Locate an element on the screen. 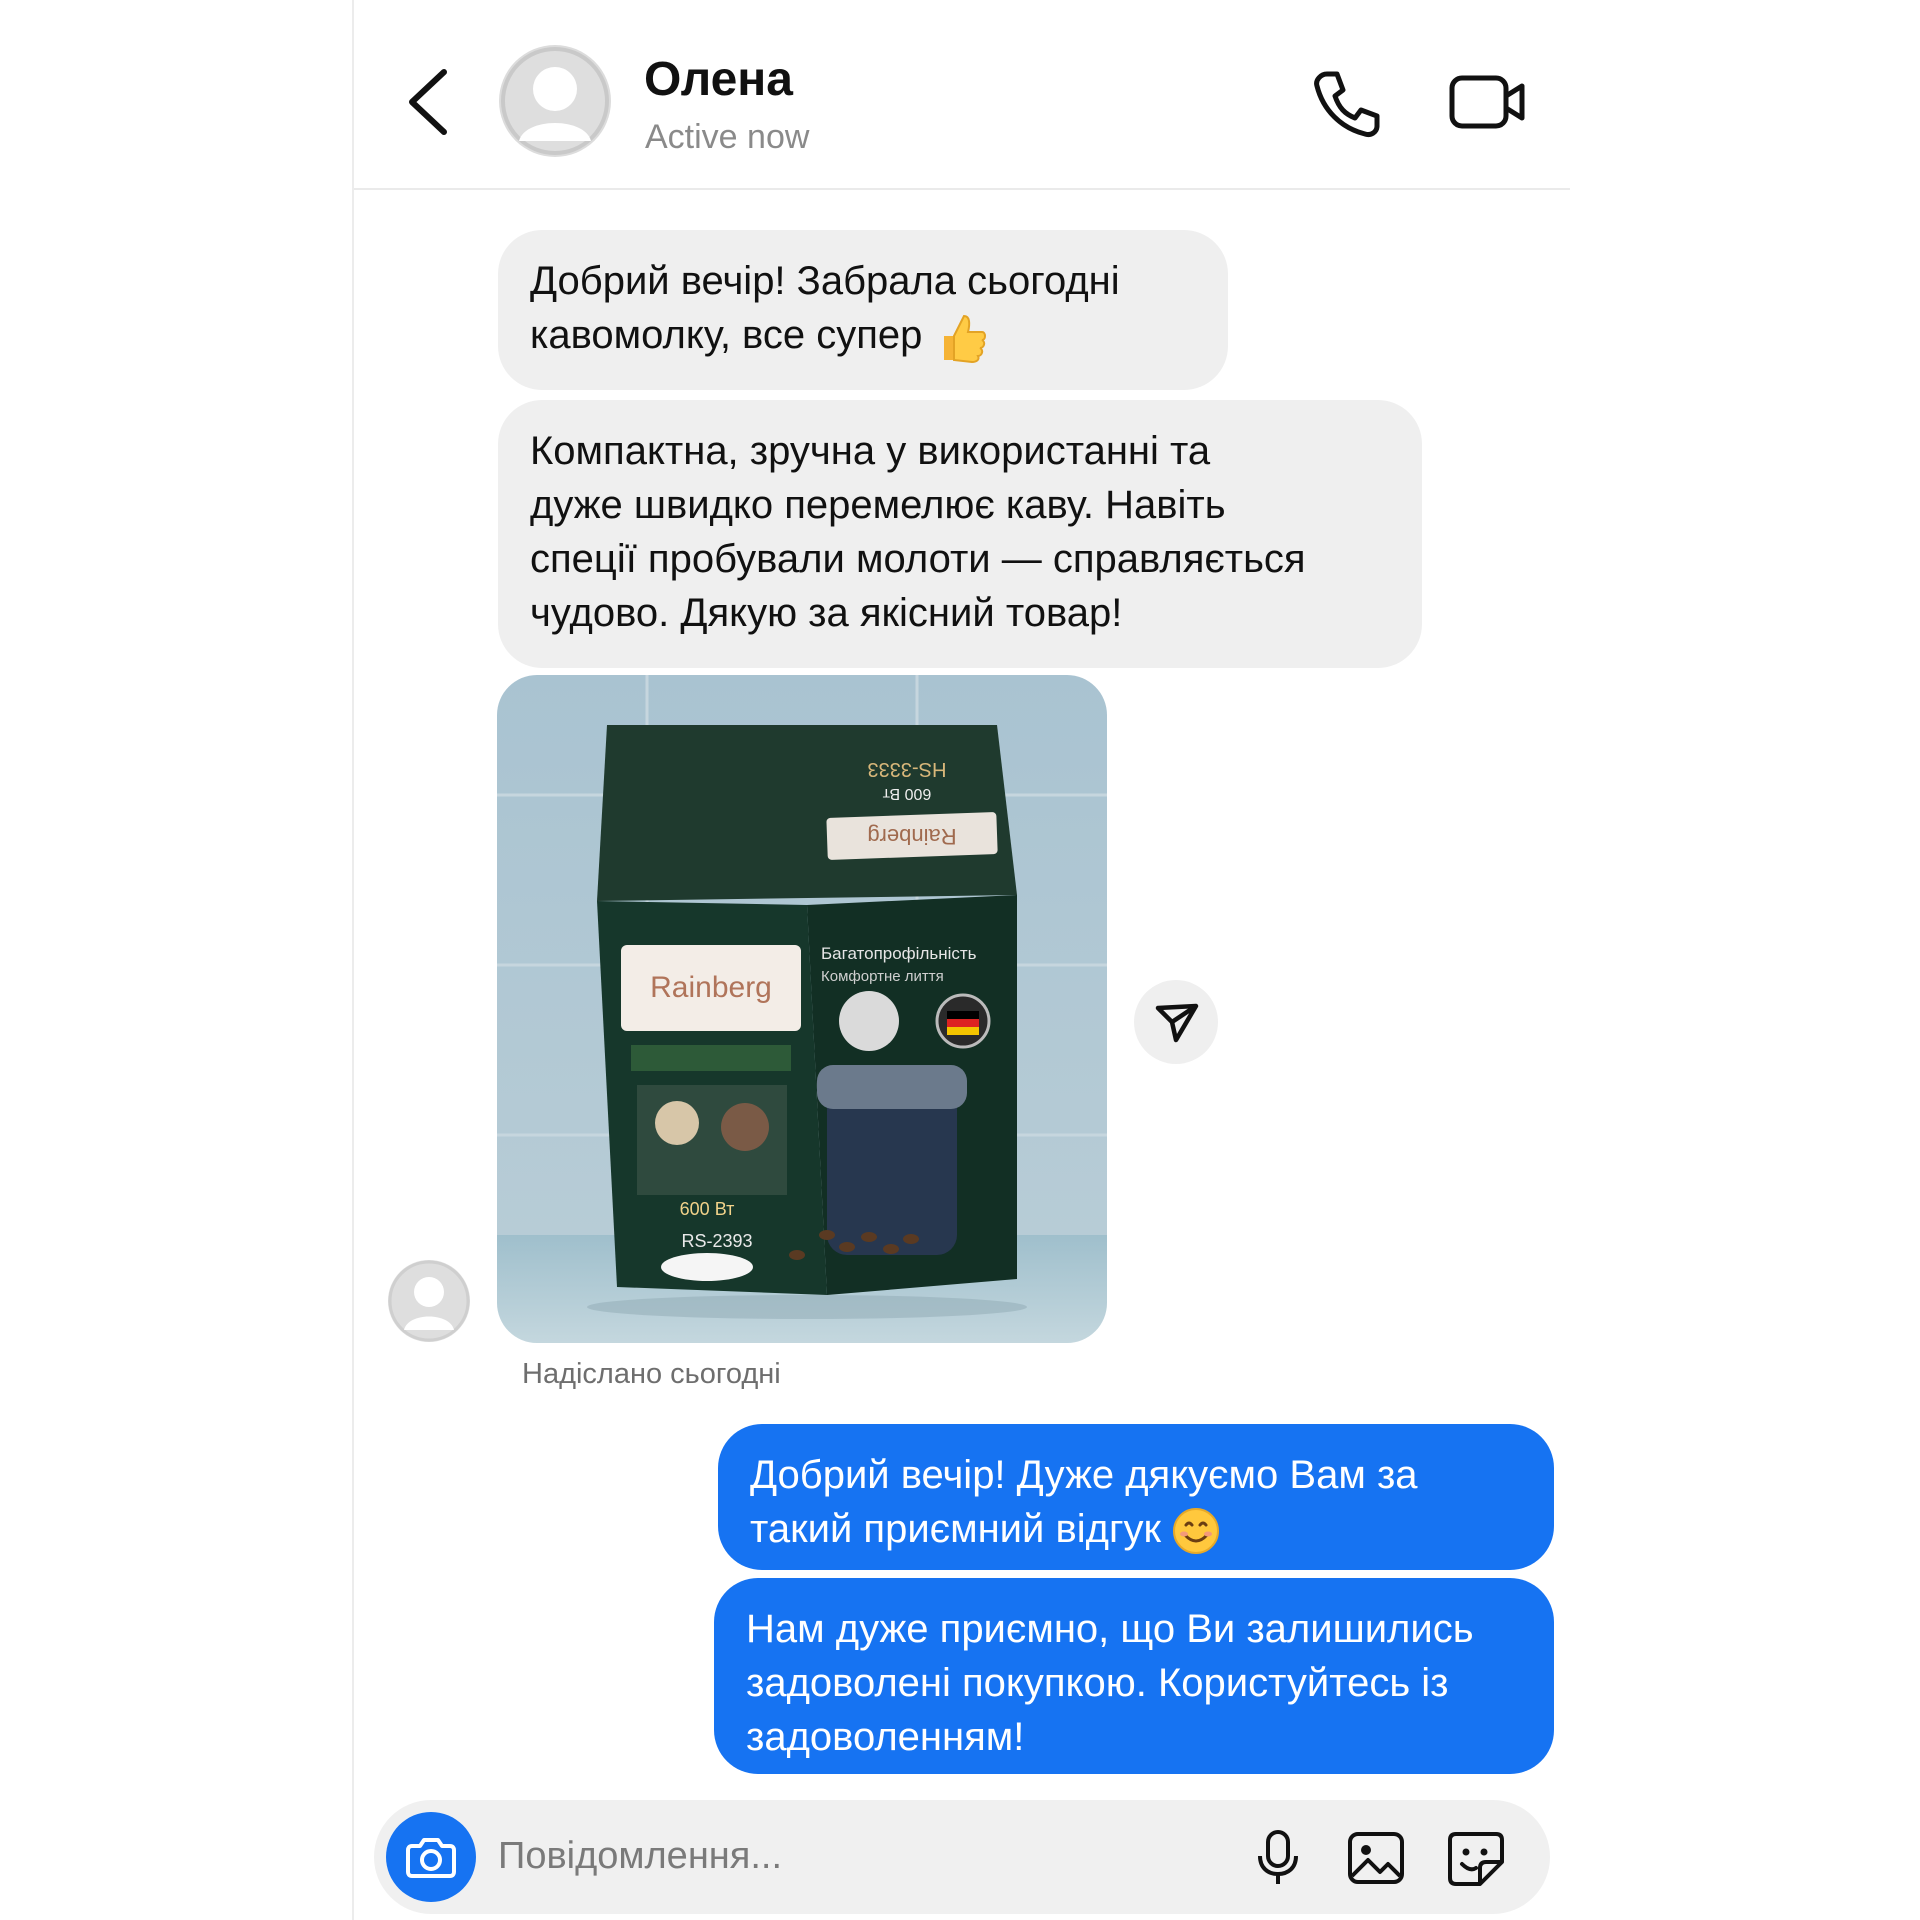 This screenshot has width=1920, height=1920. message-line: Компактна, зручна у використанні та is located at coordinates (870, 451).